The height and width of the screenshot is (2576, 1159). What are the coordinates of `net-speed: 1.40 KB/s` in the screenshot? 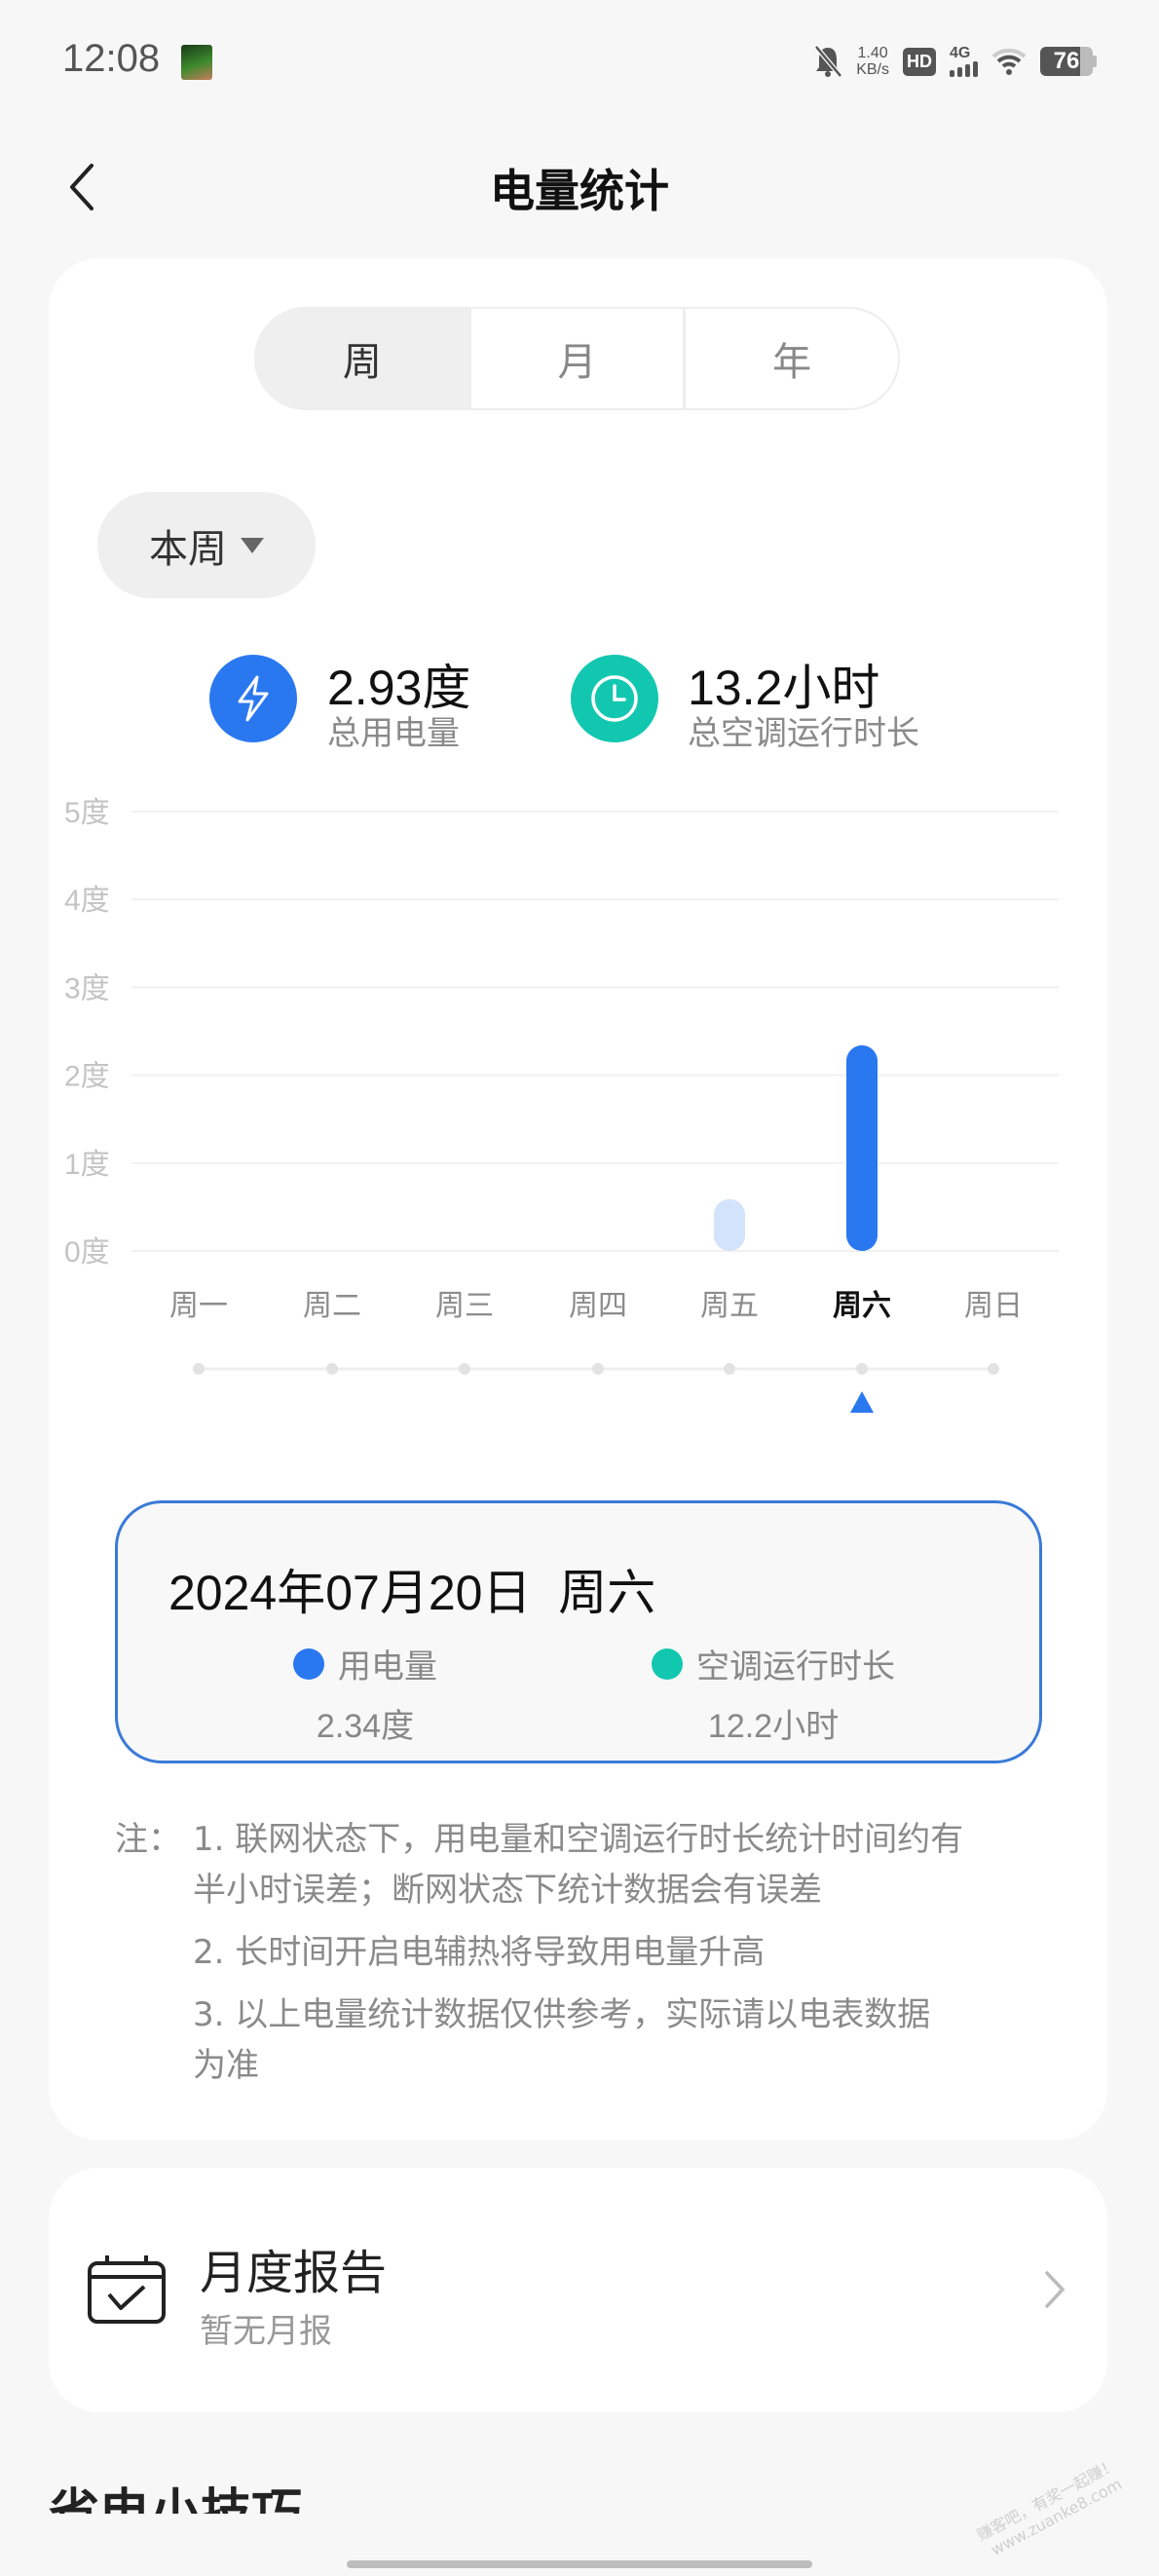 It's located at (872, 61).